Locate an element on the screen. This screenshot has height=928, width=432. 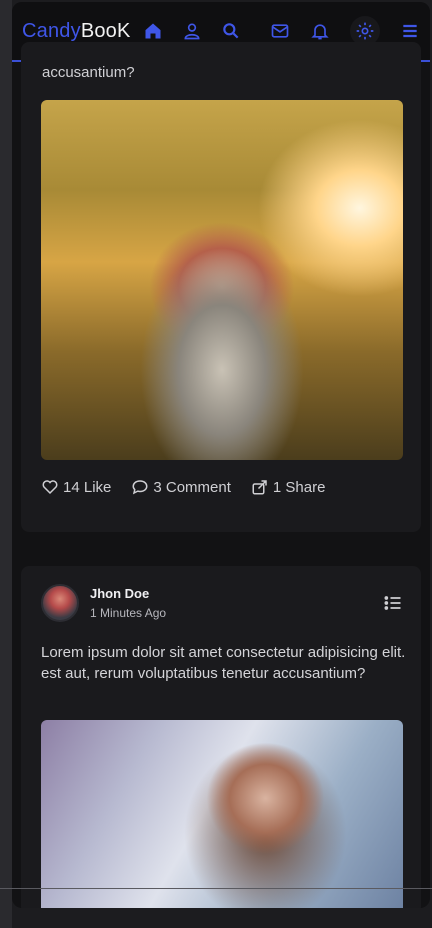
post-header: Jhon Doe 1 Minutes Ago is located at coordinates (222, 603).